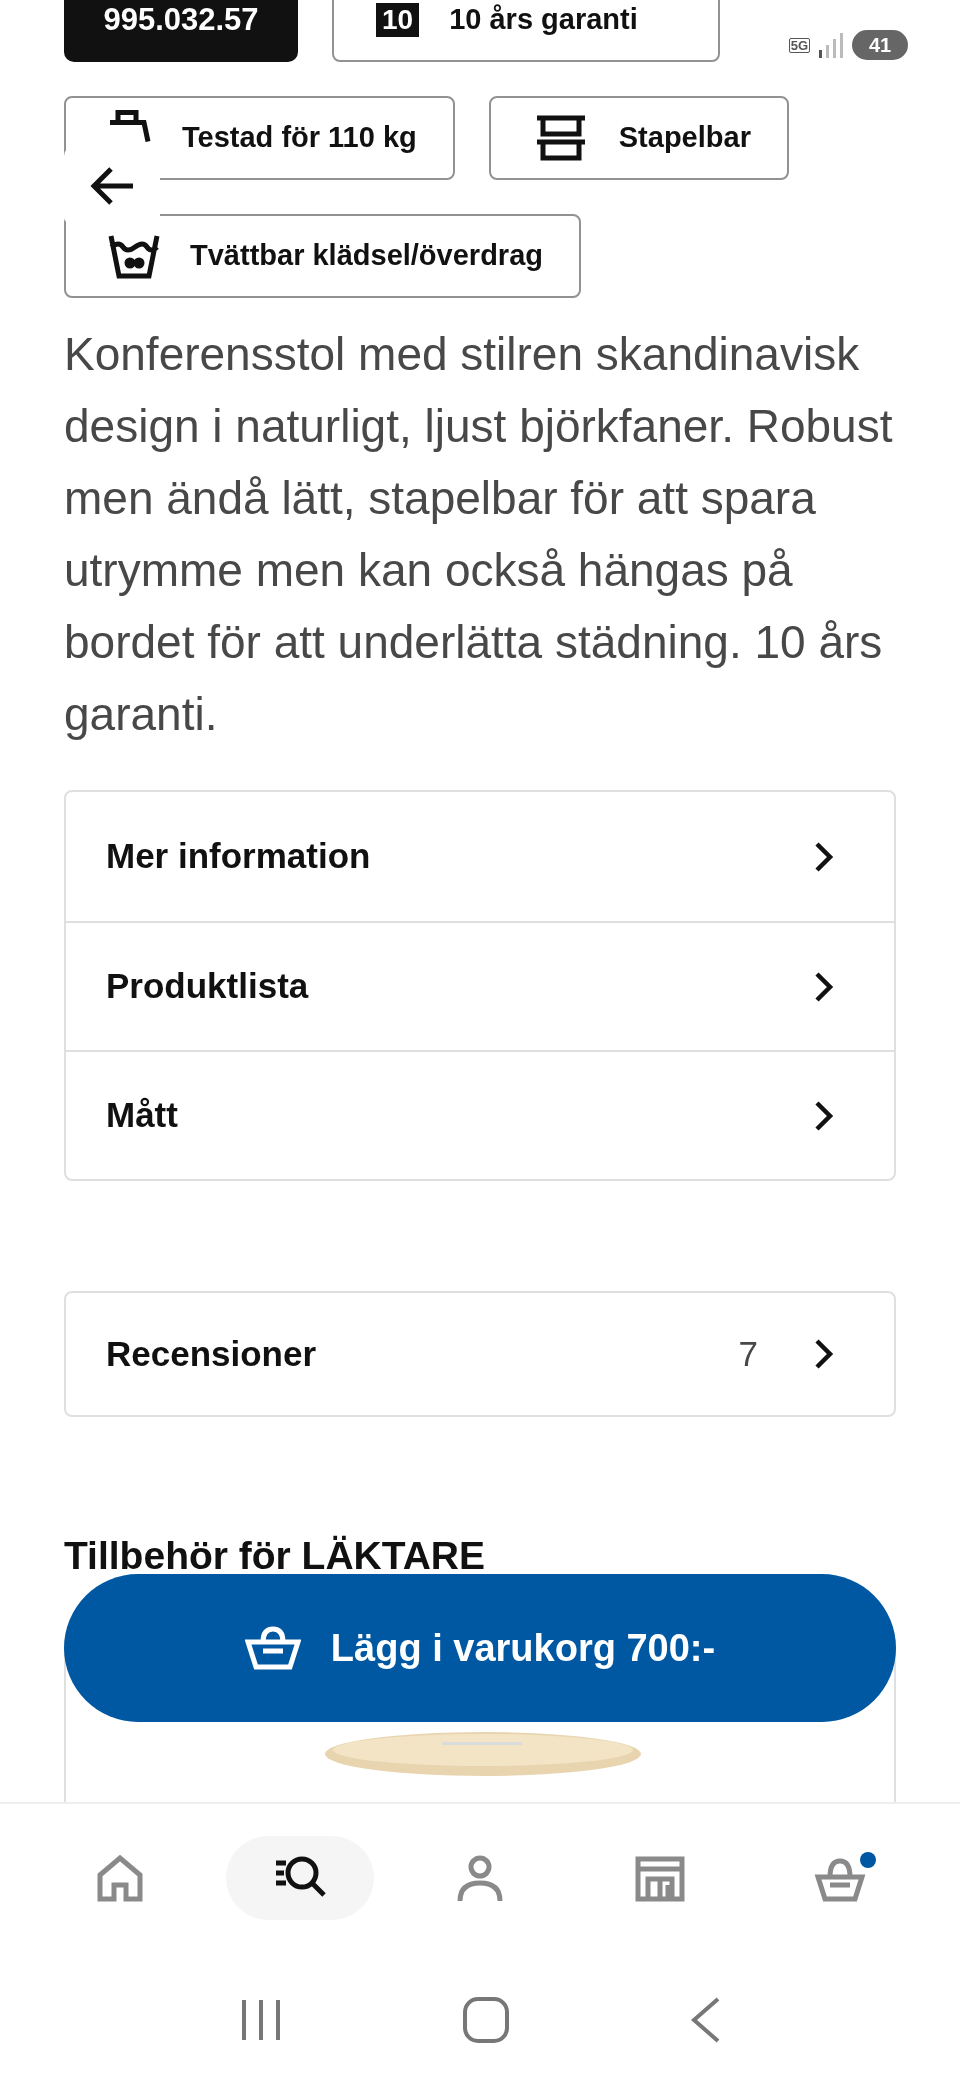 The width and height of the screenshot is (960, 2080). I want to click on chip-label: 10 års garanti, so click(543, 20).